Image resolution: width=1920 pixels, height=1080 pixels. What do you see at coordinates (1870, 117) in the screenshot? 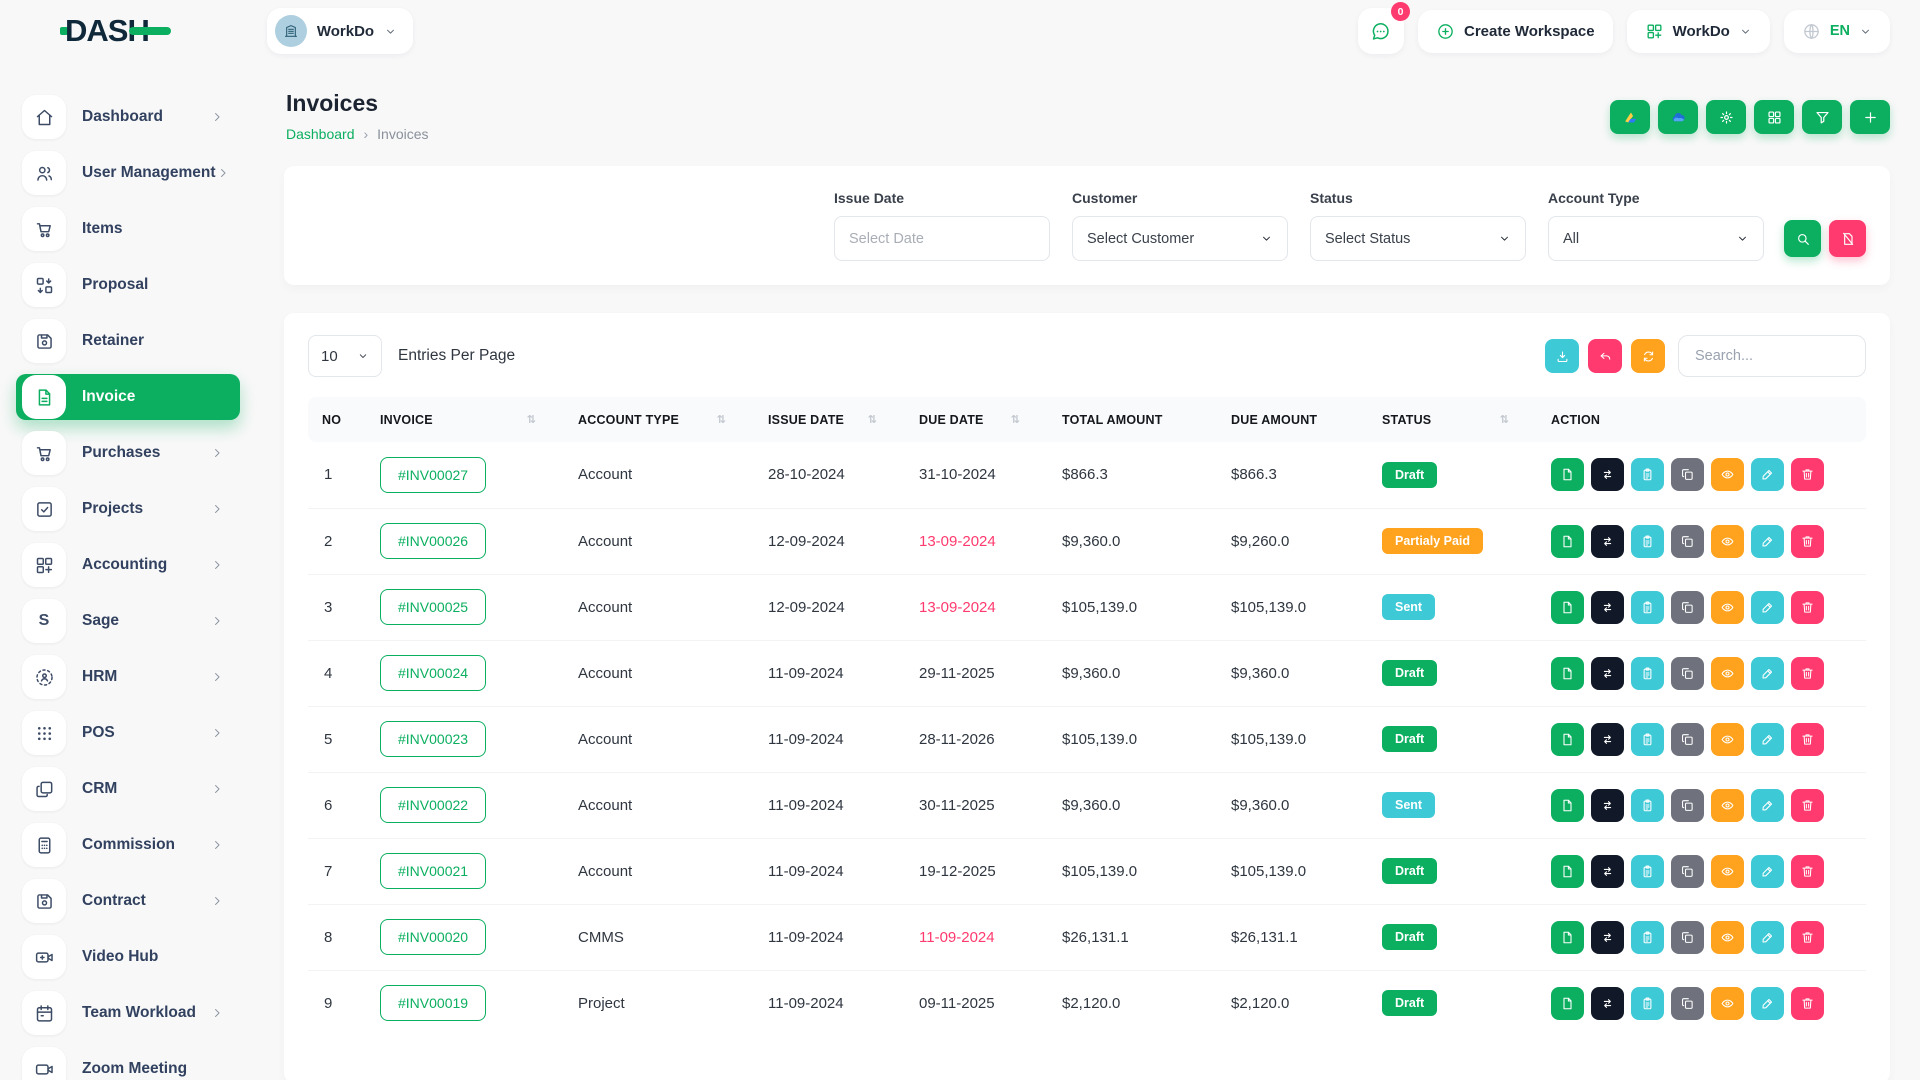
I see `create-invoice-button` at bounding box center [1870, 117].